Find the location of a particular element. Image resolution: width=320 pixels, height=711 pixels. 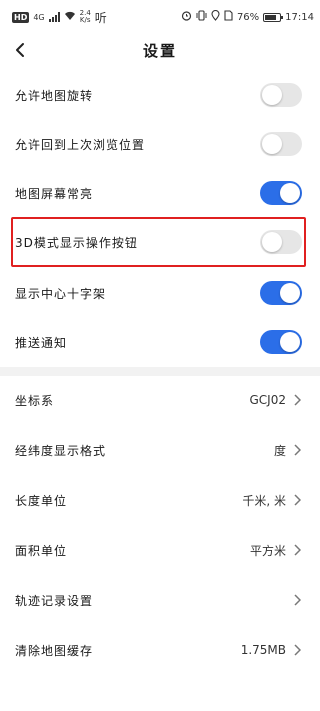

page-title: 设置 is located at coordinates (159, 51).